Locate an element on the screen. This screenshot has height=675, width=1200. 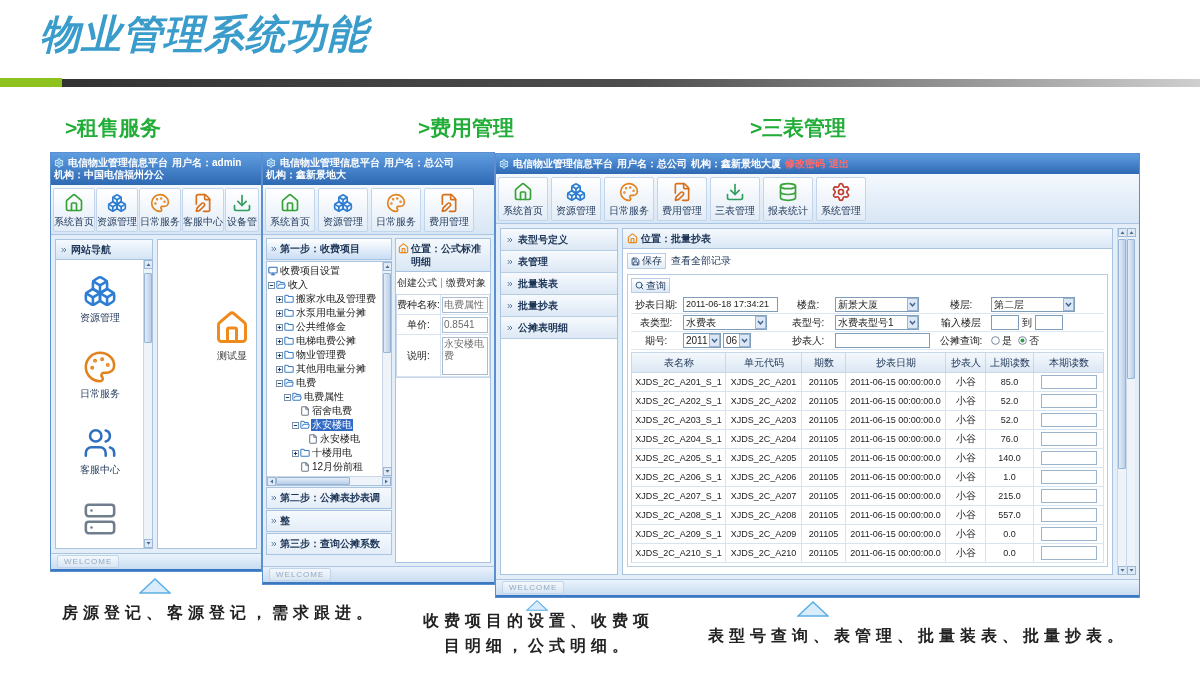
tree-item: 公共维修金 is located at coordinates (321, 327).